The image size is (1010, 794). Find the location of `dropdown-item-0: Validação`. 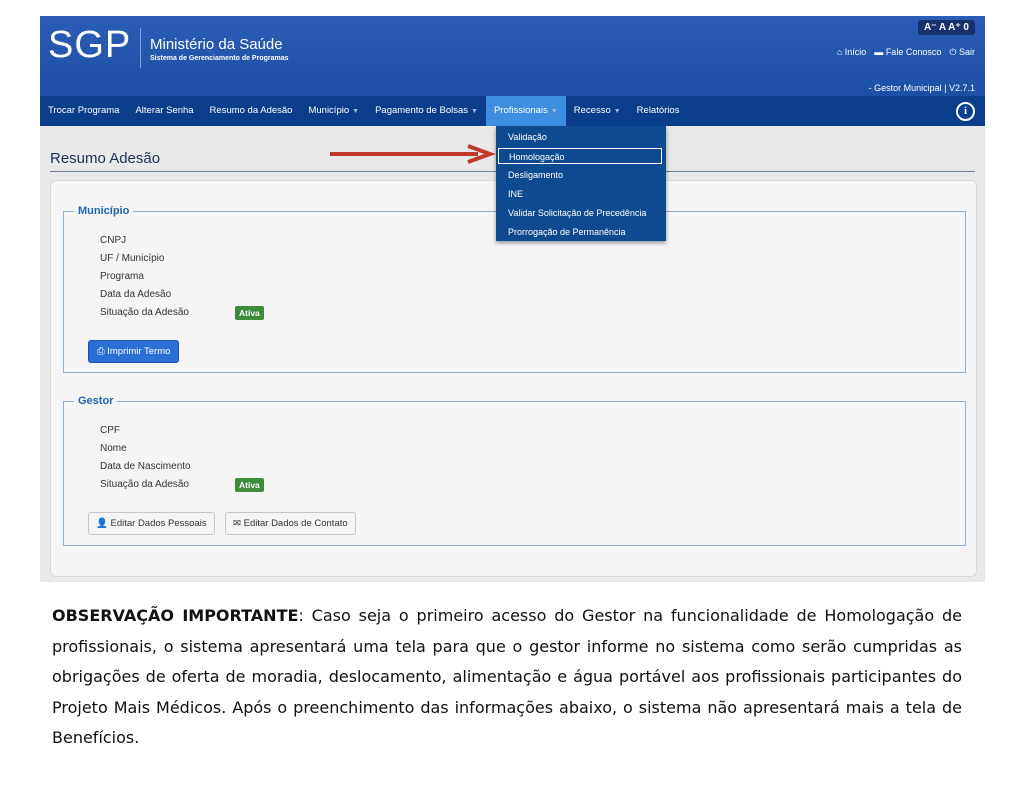

dropdown-item-0: Validação is located at coordinates (580, 137).